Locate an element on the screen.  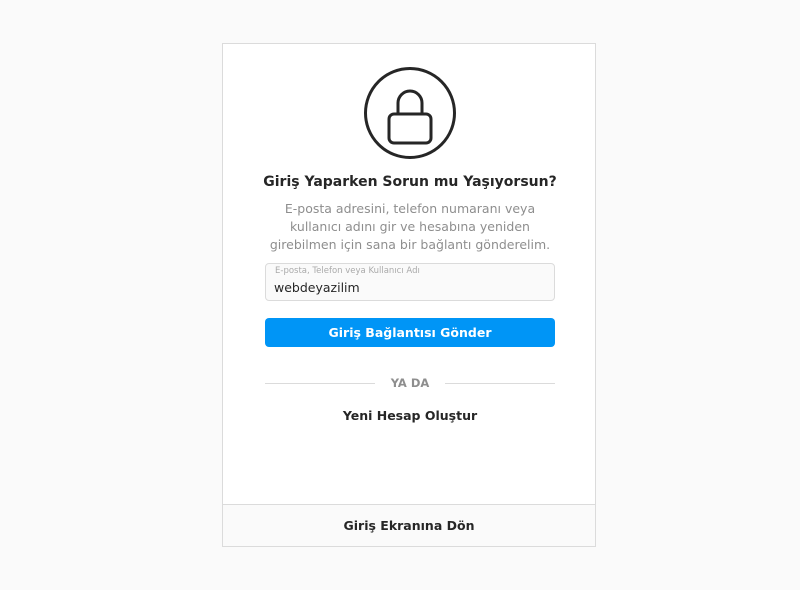
page-title: Giriş Yaparken Sorun mu Yaşıyorsun? is located at coordinates (410, 182).